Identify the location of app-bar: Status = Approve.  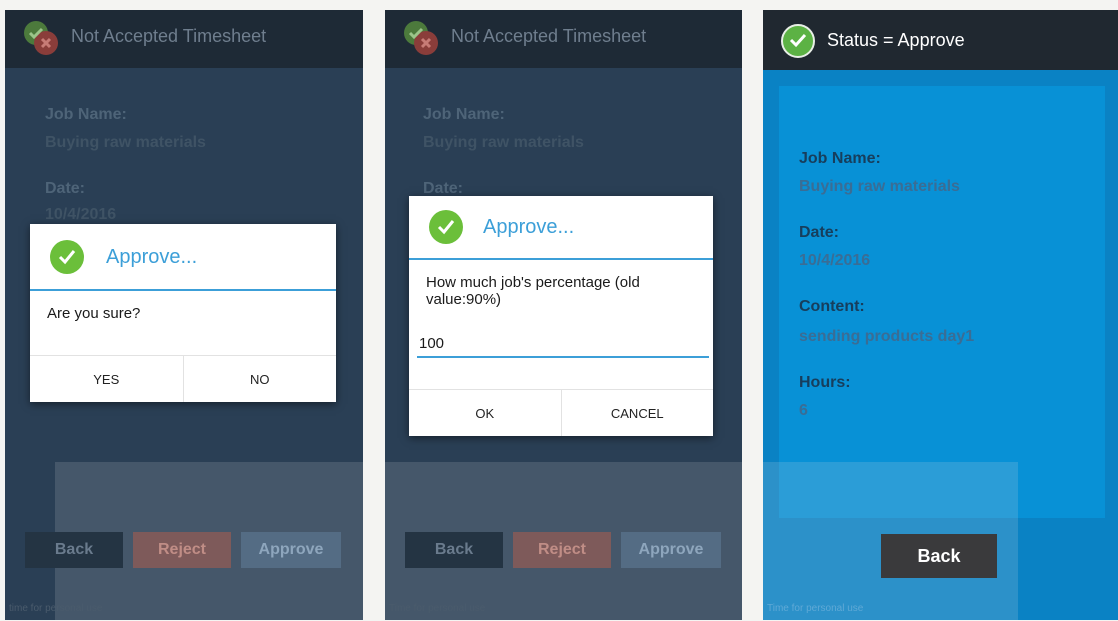
(940, 40).